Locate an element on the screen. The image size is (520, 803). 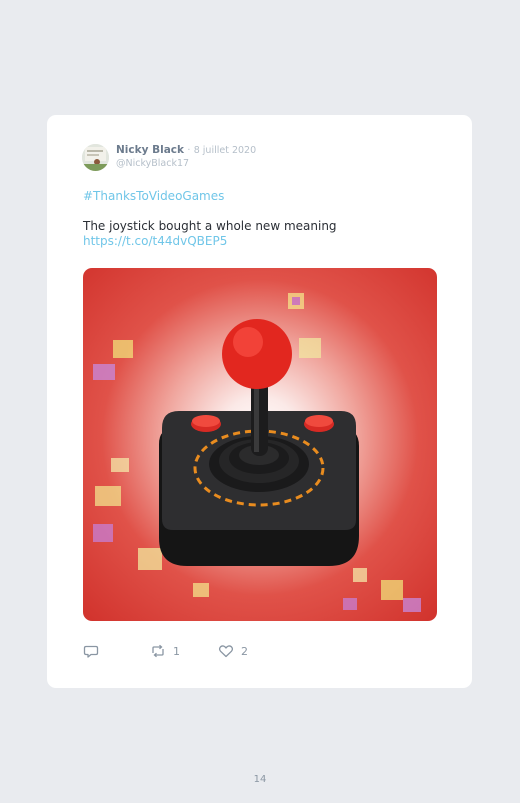
reply-action is located at coordinates (94, 651).